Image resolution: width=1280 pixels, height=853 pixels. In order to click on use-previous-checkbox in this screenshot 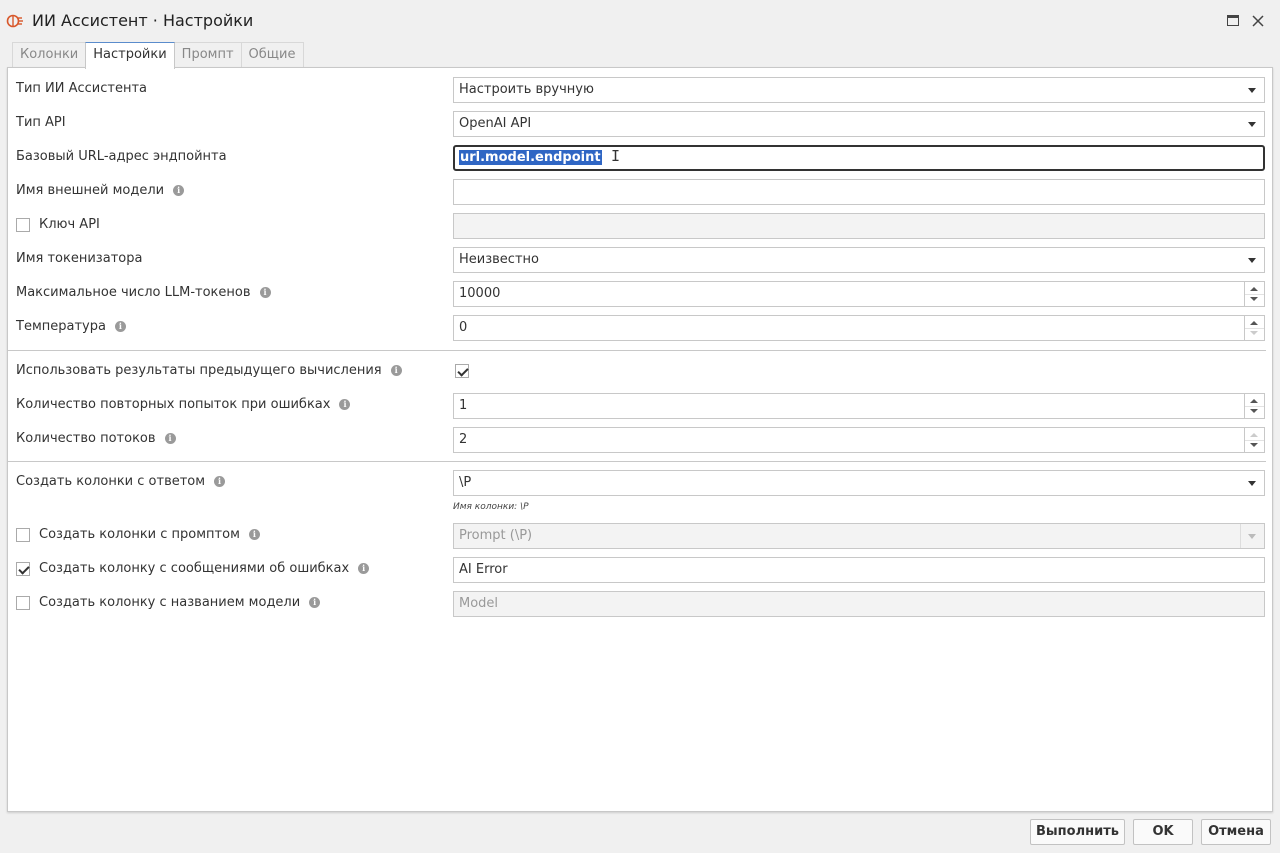, I will do `click(462, 371)`.